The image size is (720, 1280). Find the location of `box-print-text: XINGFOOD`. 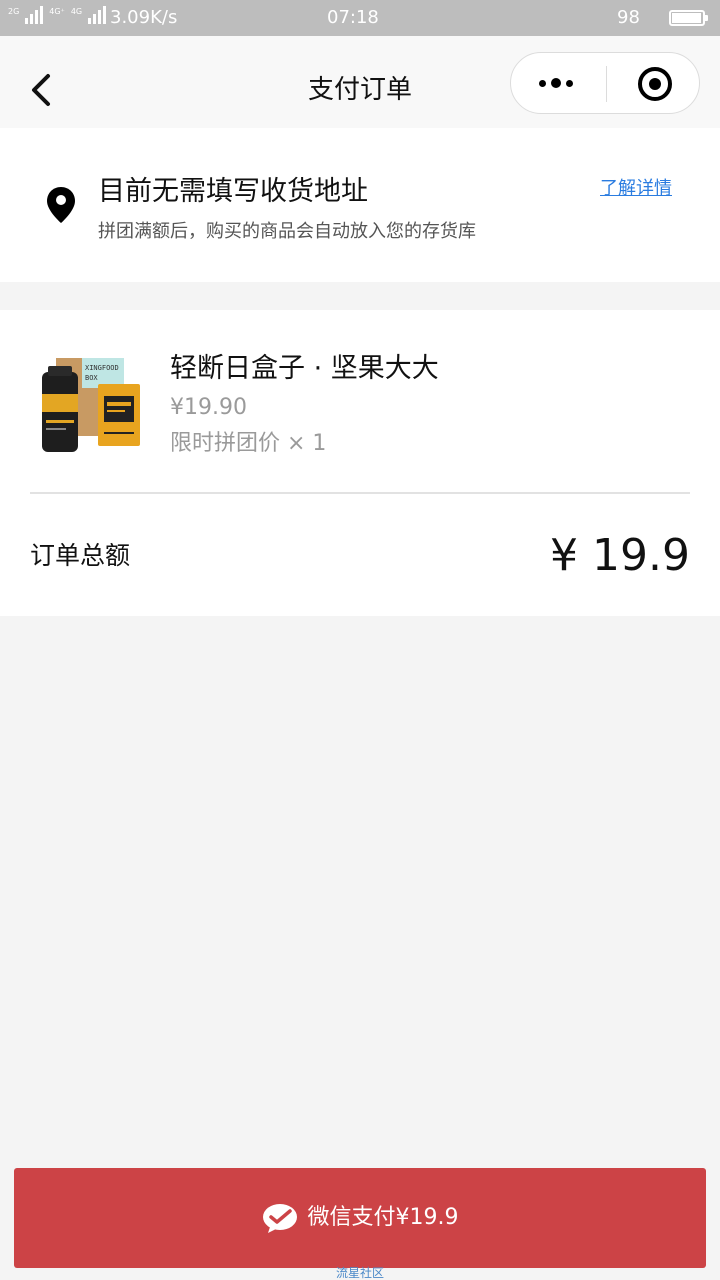

box-print-text: XINGFOOD is located at coordinates (102, 368).